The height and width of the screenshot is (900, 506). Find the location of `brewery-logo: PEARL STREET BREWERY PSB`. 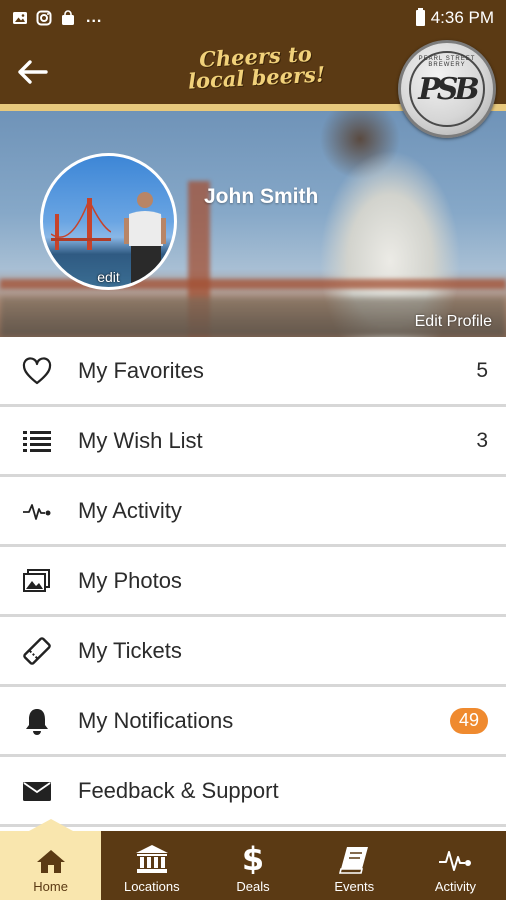

brewery-logo: PEARL STREET BREWERY PSB is located at coordinates (447, 89).